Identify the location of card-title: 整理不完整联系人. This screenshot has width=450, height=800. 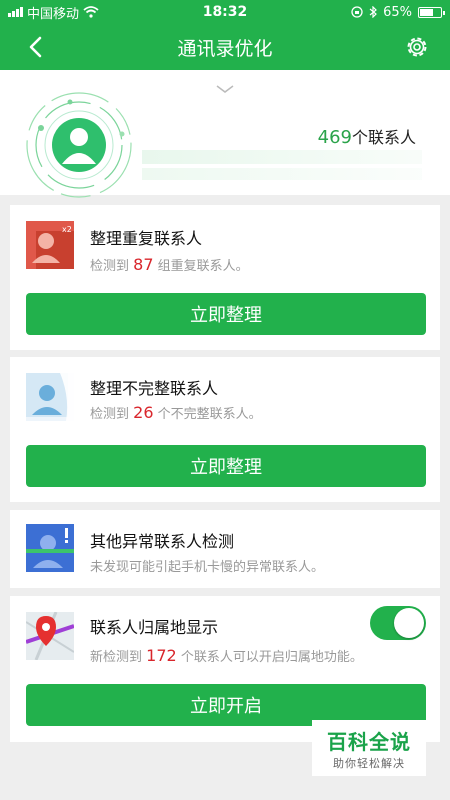
(154, 388).